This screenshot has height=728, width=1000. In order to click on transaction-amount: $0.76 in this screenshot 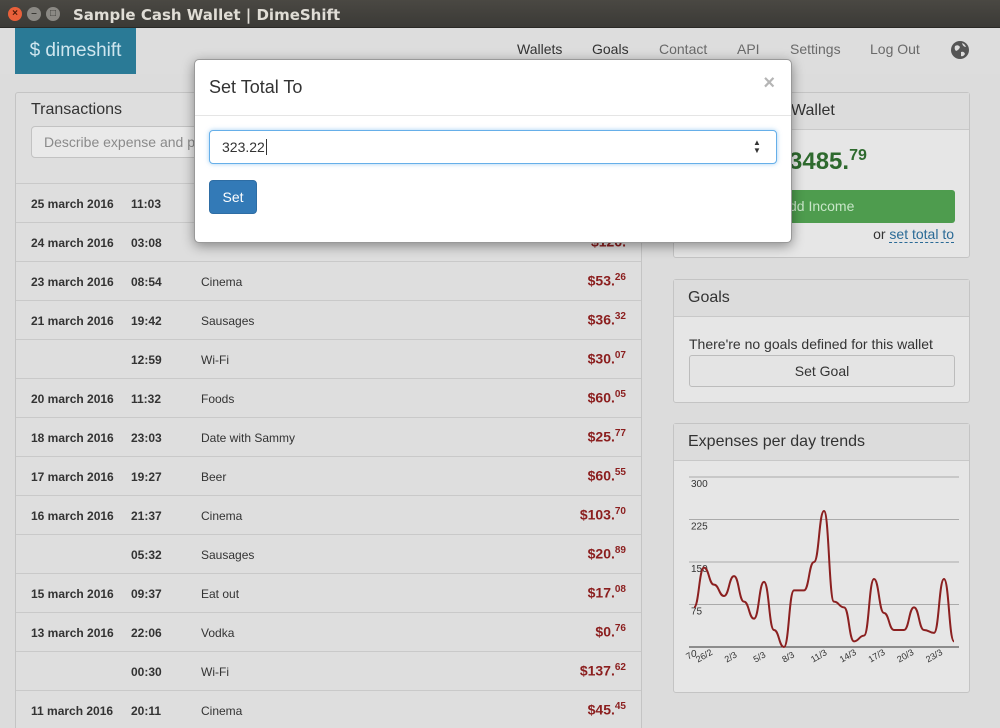, I will do `click(610, 631)`.